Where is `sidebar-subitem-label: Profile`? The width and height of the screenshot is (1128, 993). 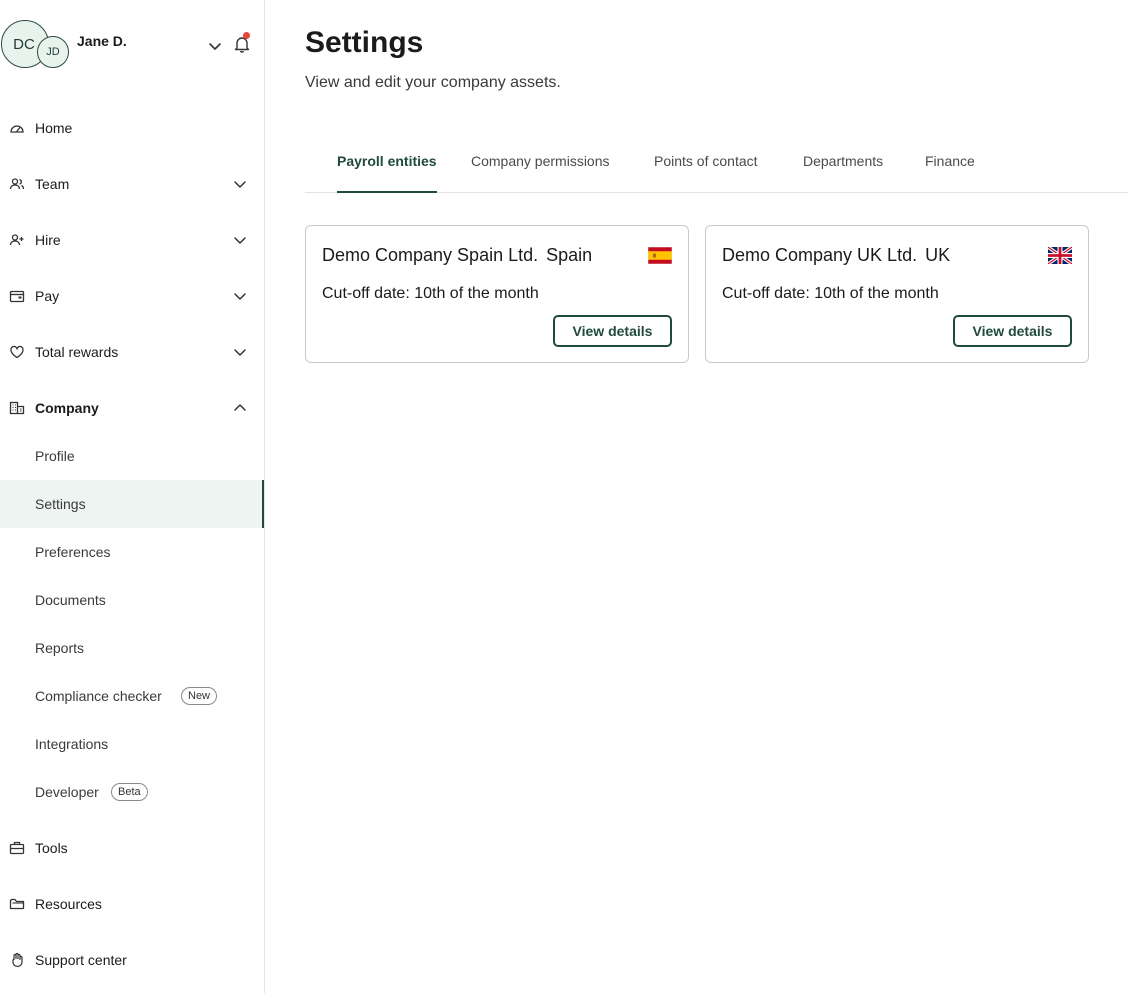 sidebar-subitem-label: Profile is located at coordinates (55, 456).